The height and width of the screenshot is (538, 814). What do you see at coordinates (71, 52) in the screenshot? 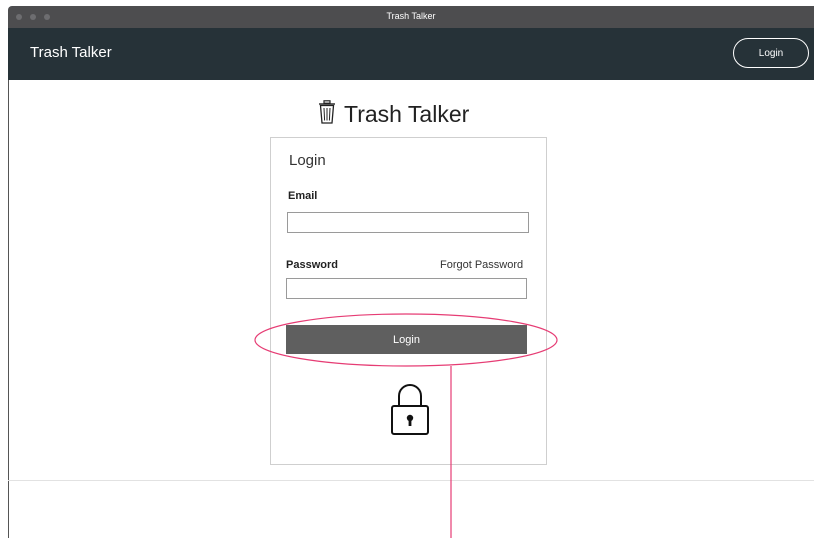
I see `brand-name: Trash Talker` at bounding box center [71, 52].